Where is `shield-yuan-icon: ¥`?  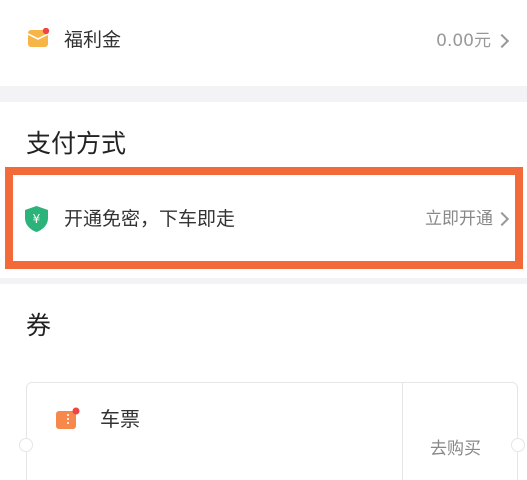
shield-yuan-icon: ¥ is located at coordinates (36, 219).